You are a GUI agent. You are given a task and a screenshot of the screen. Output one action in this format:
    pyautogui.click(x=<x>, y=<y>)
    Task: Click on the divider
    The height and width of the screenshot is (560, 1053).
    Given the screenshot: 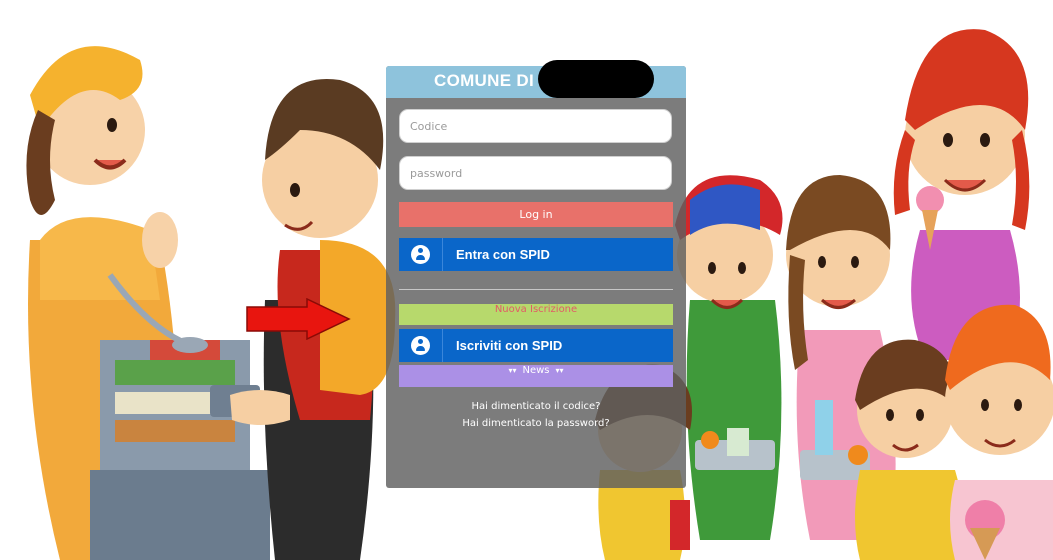 What is the action you would take?
    pyautogui.click(x=536, y=289)
    